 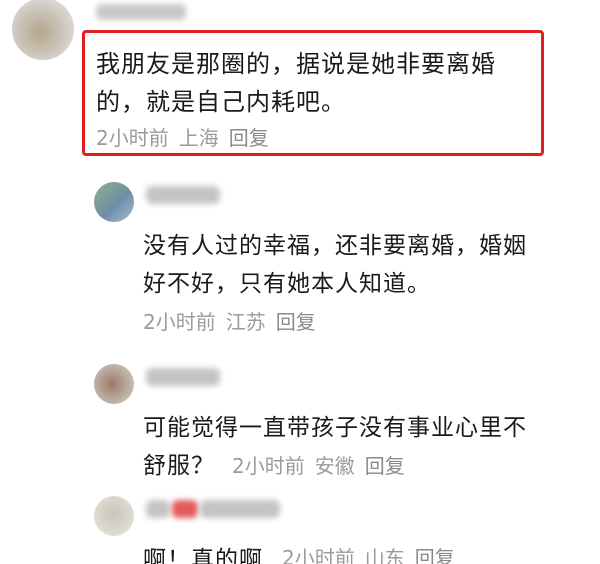 I want to click on comment-text-line: 舒服？, so click(x=179, y=466).